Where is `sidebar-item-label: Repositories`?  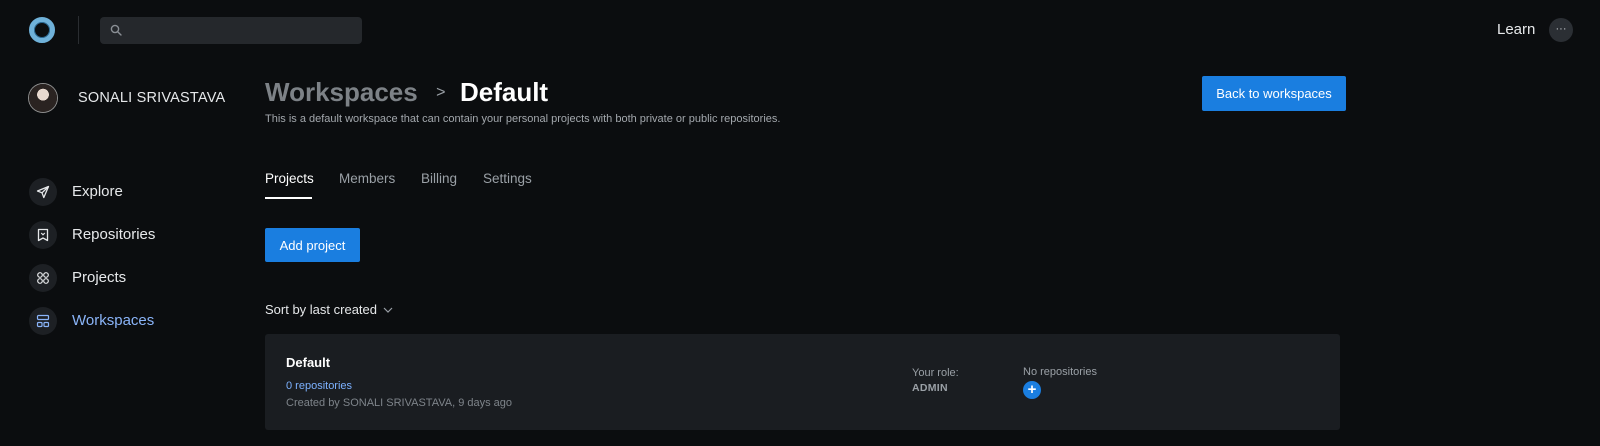
sidebar-item-label: Repositories is located at coordinates (114, 234).